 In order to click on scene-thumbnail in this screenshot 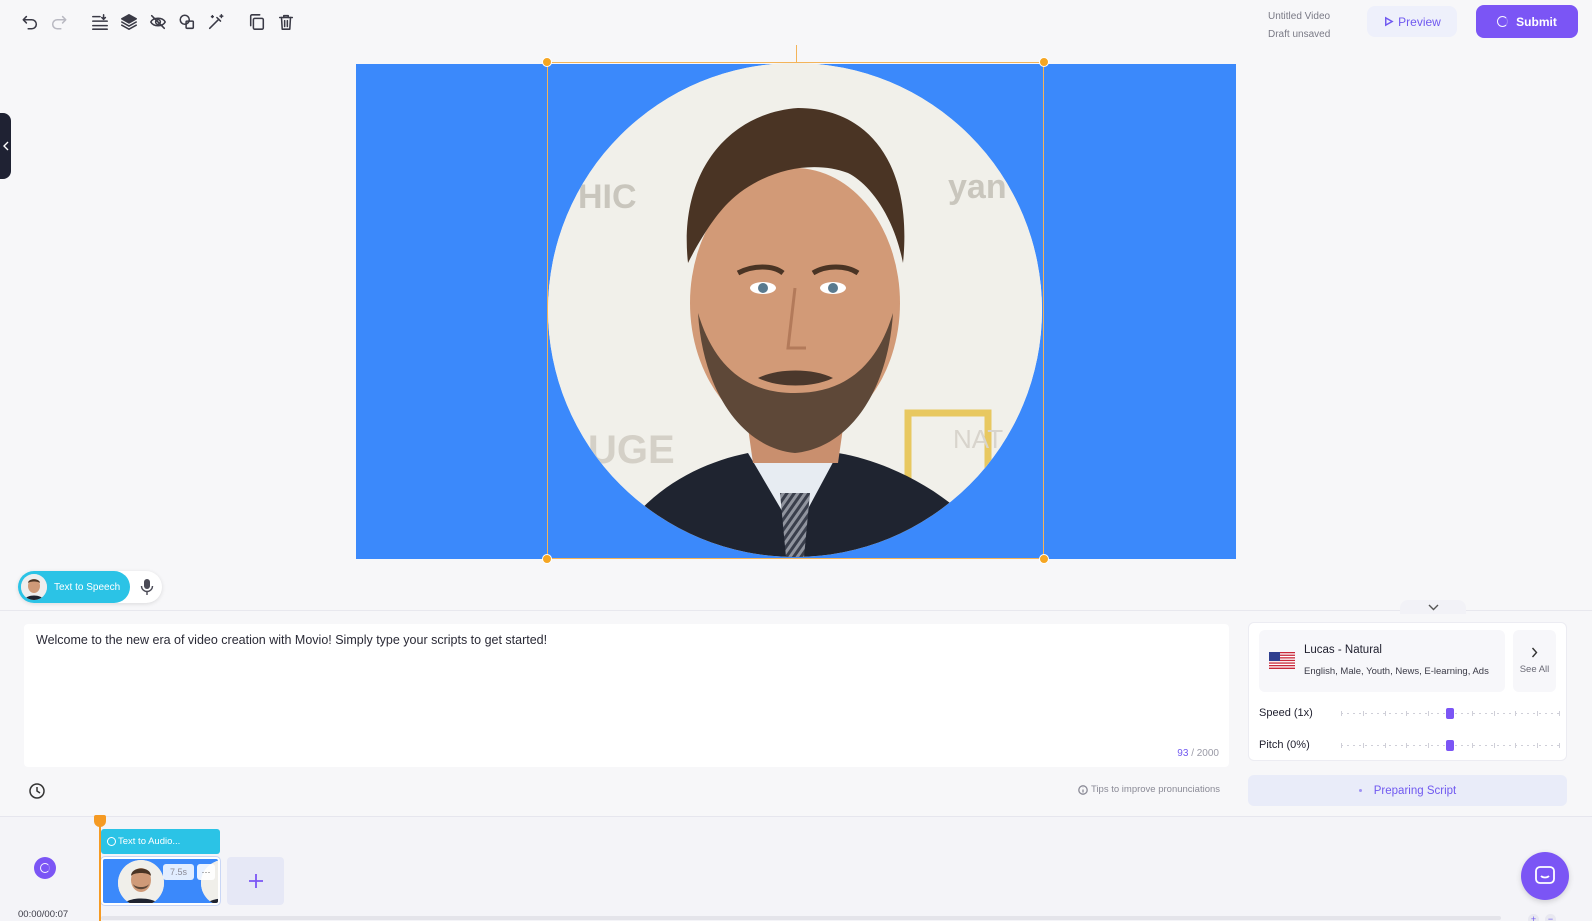, I will do `click(141, 881)`.